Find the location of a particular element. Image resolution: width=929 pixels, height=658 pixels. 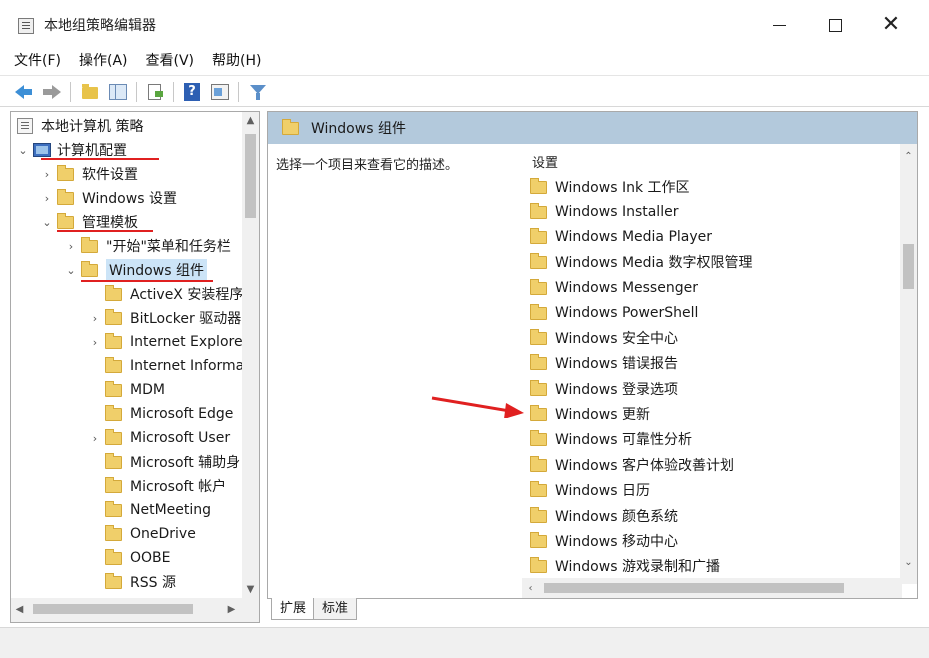

menu-action: 操作(A) is located at coordinates (103, 60).